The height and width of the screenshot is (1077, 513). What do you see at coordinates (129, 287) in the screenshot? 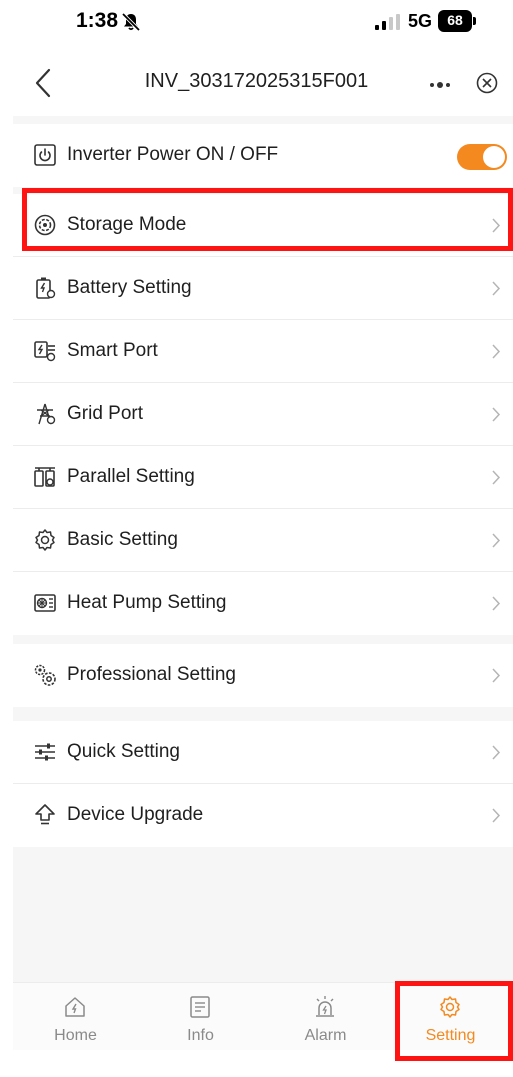
I see `battery-setting-label: Battery Setting` at bounding box center [129, 287].